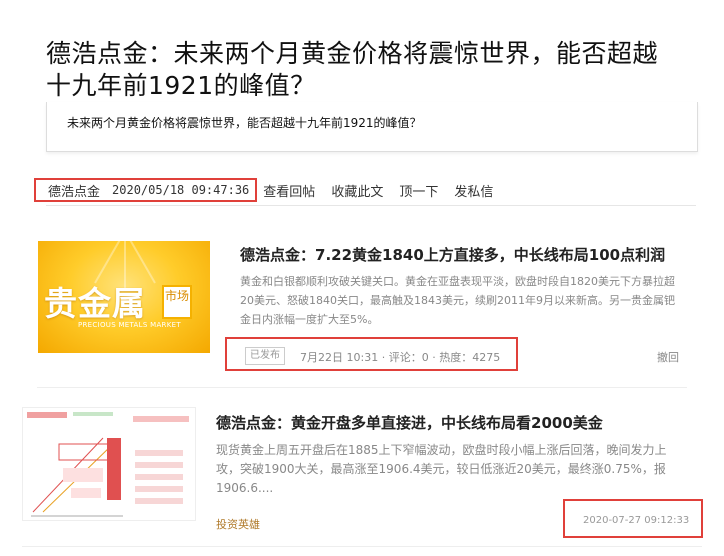  What do you see at coordinates (668, 357) in the screenshot?
I see `revoke-button: 撤回` at bounding box center [668, 357].